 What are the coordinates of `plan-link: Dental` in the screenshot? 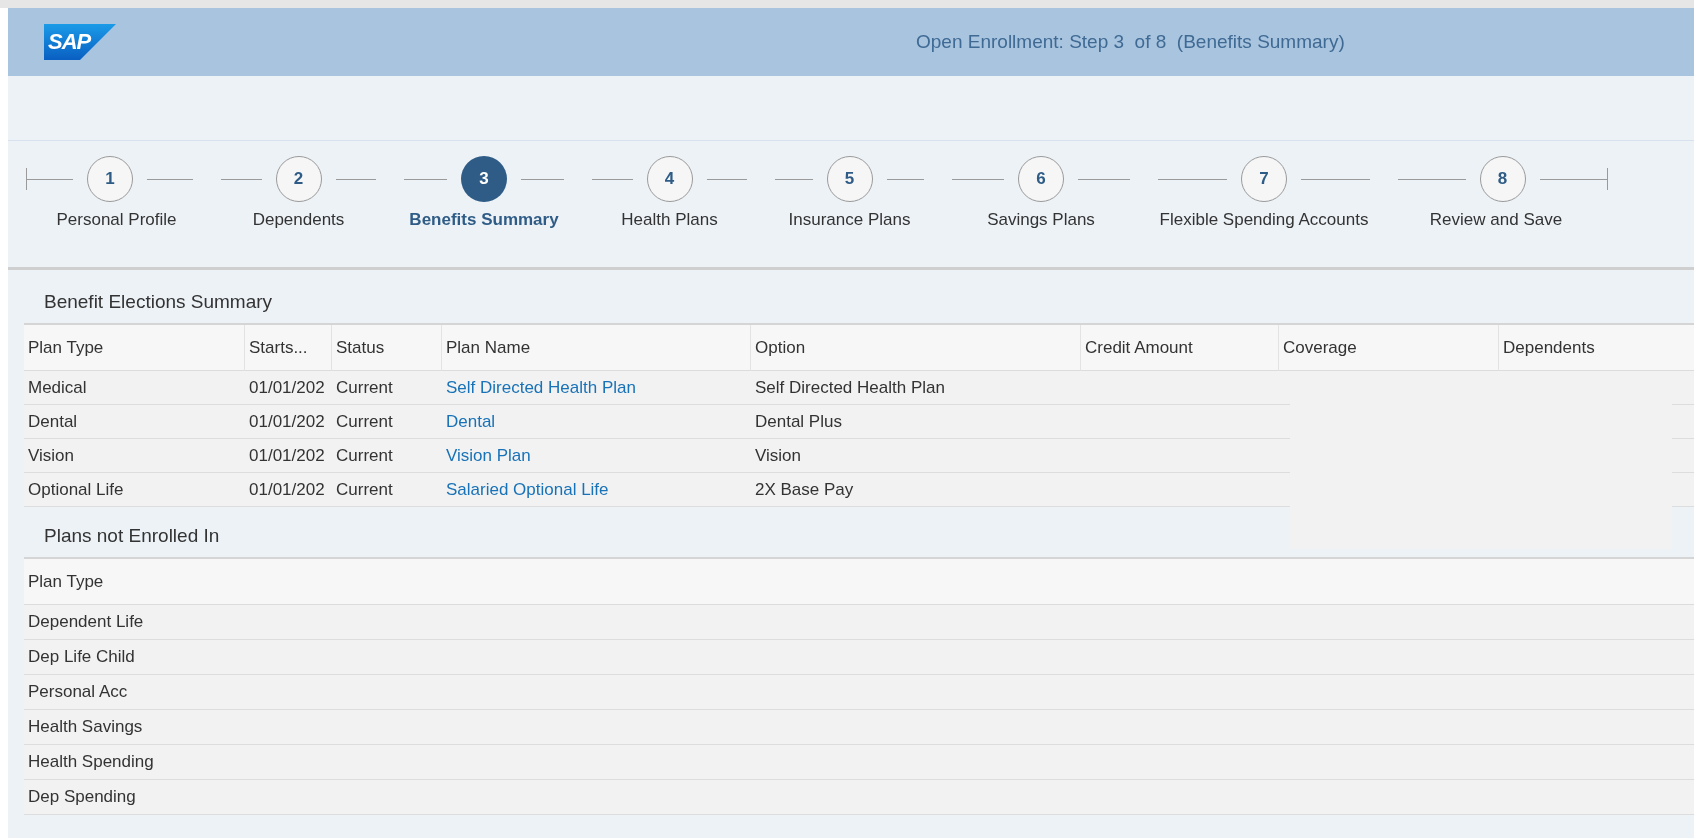 It's located at (471, 421).